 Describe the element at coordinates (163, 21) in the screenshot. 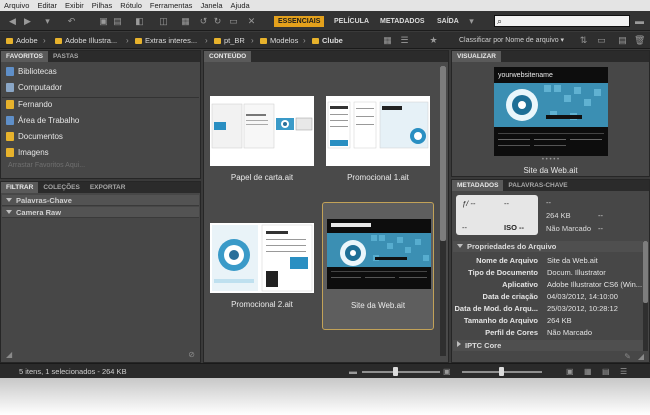

I see `review-icon: ◫` at that location.